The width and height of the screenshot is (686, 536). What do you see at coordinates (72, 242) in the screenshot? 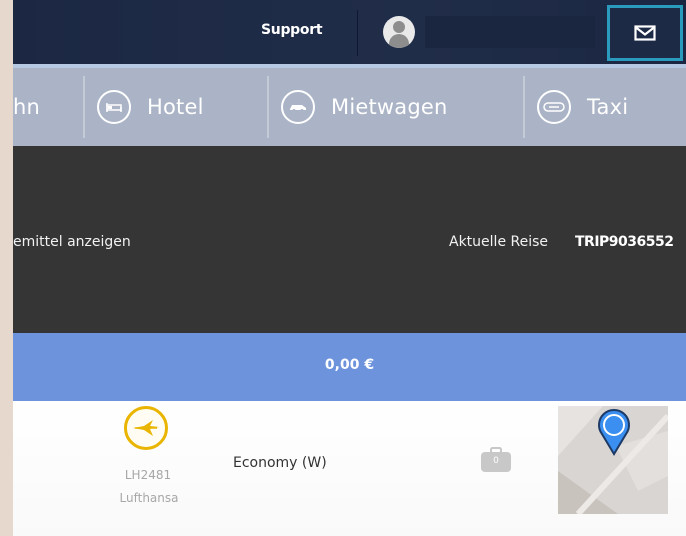
I see `show-transport-link: emittel anzeigen` at bounding box center [72, 242].